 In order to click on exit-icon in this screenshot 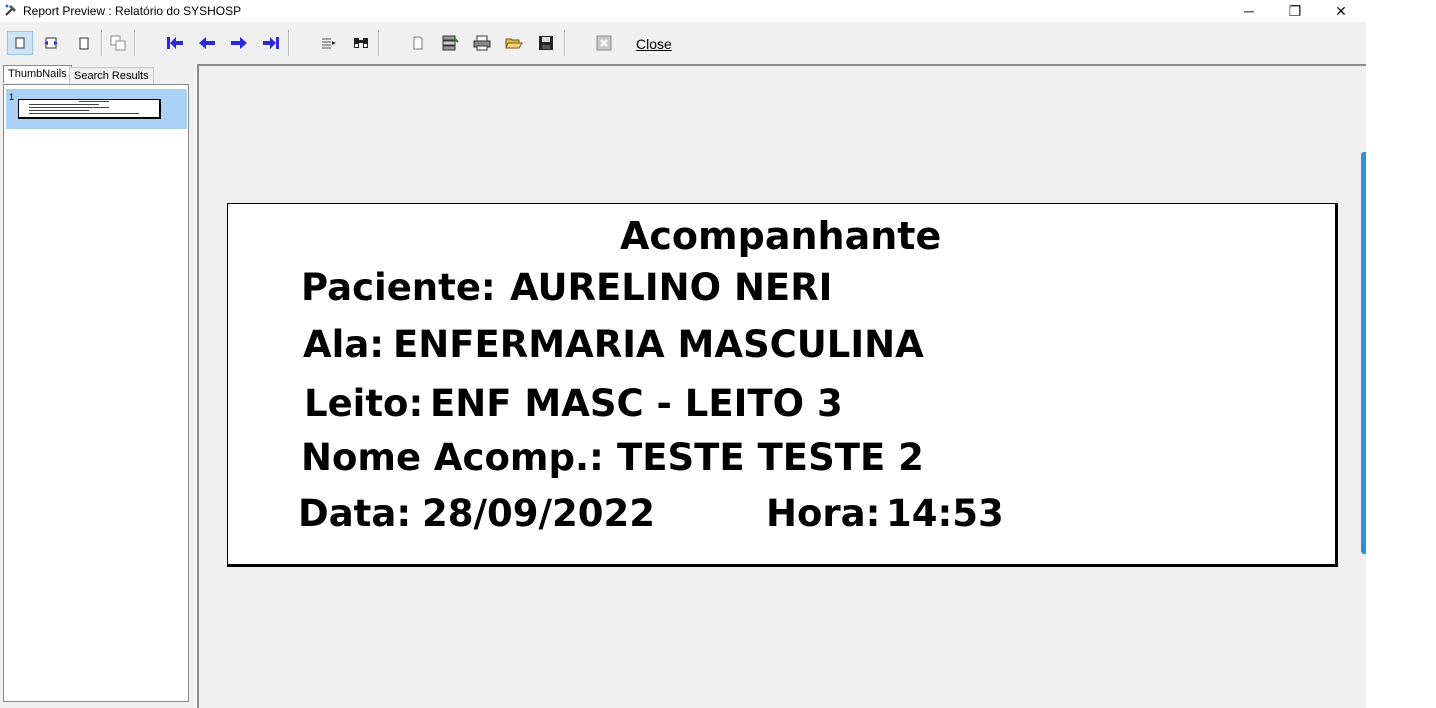, I will do `click(604, 43)`.